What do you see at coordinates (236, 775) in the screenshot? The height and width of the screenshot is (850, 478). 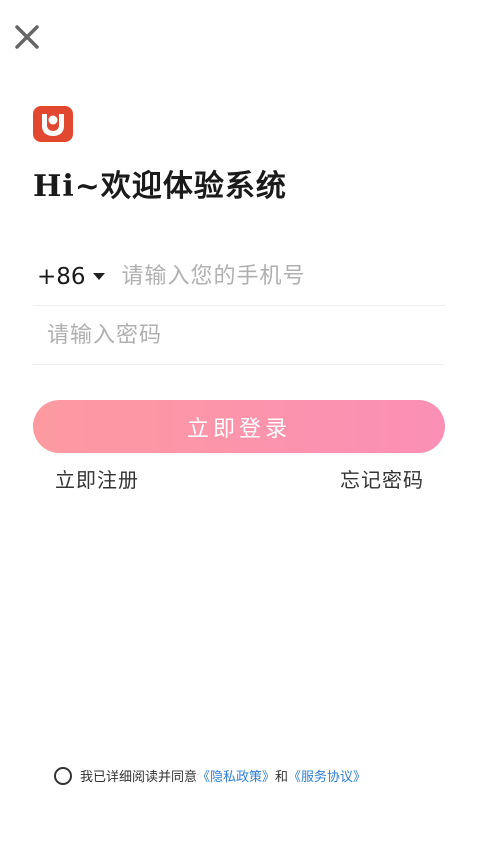 I see `privacy-policy-link: 《隐私政策》` at bounding box center [236, 775].